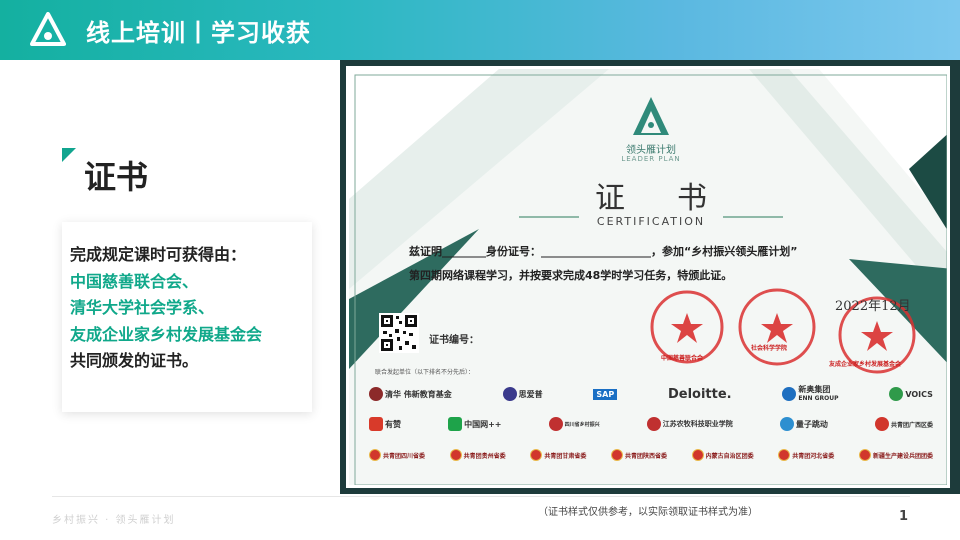 The image size is (960, 540). I want to click on sponsor-logo: 新奥集团 ENN GROUP, so click(810, 394).